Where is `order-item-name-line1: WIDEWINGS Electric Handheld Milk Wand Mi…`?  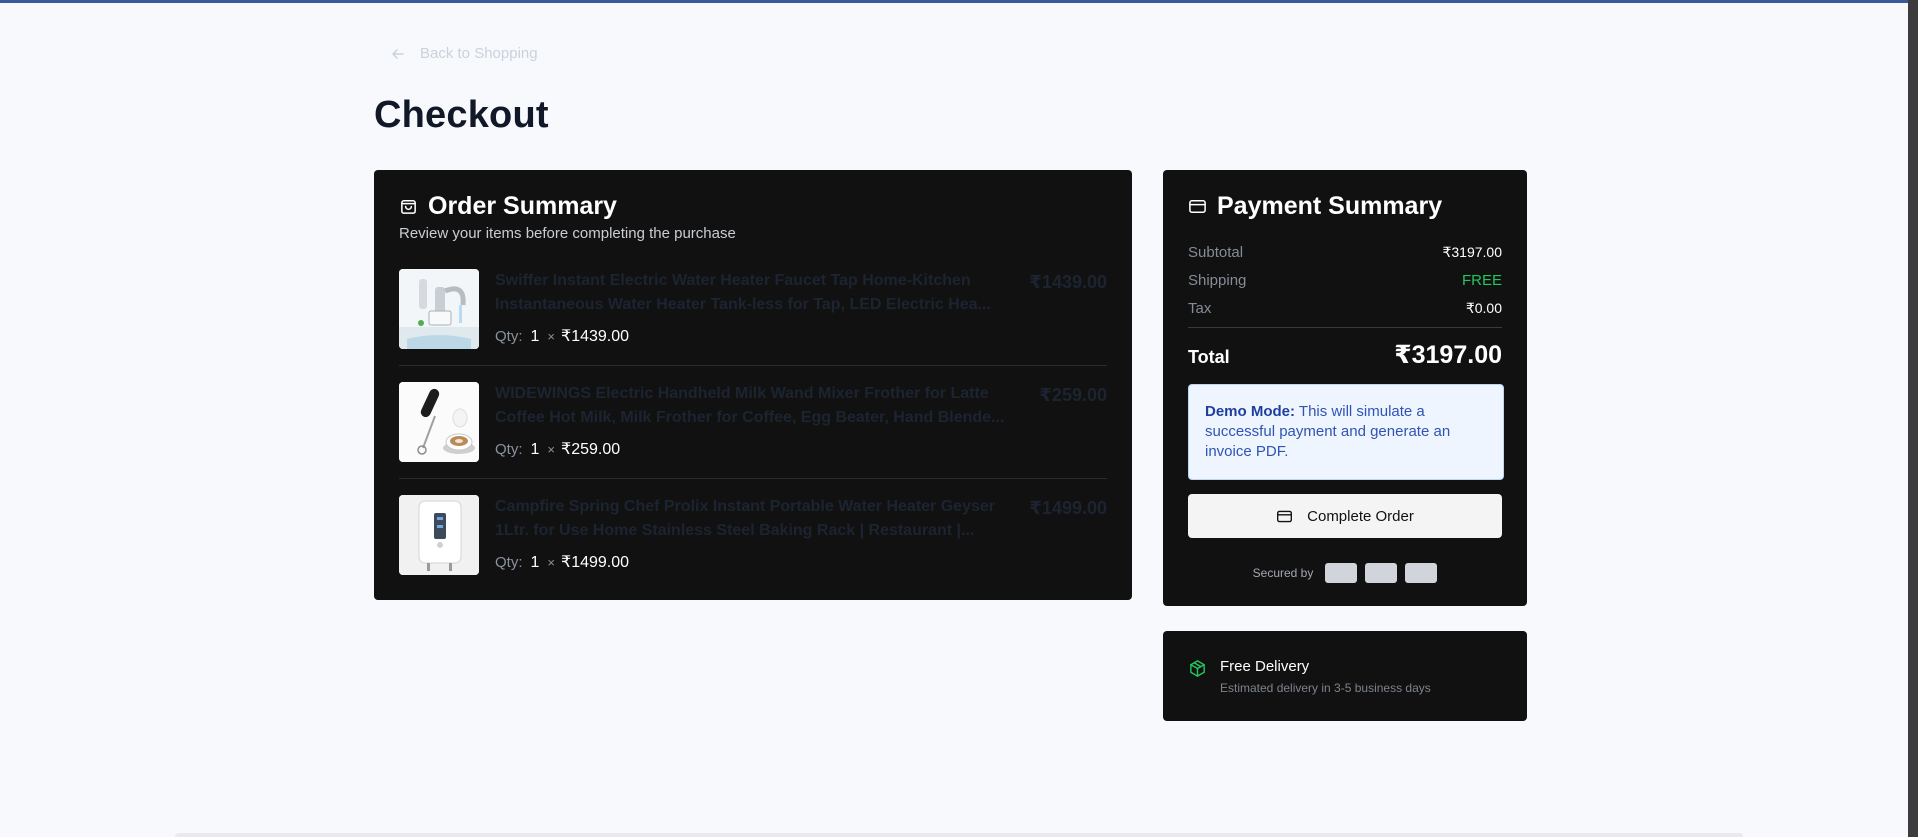
order-item-name-line1: WIDEWINGS Electric Handheld Milk Wand Mi… is located at coordinates (742, 393).